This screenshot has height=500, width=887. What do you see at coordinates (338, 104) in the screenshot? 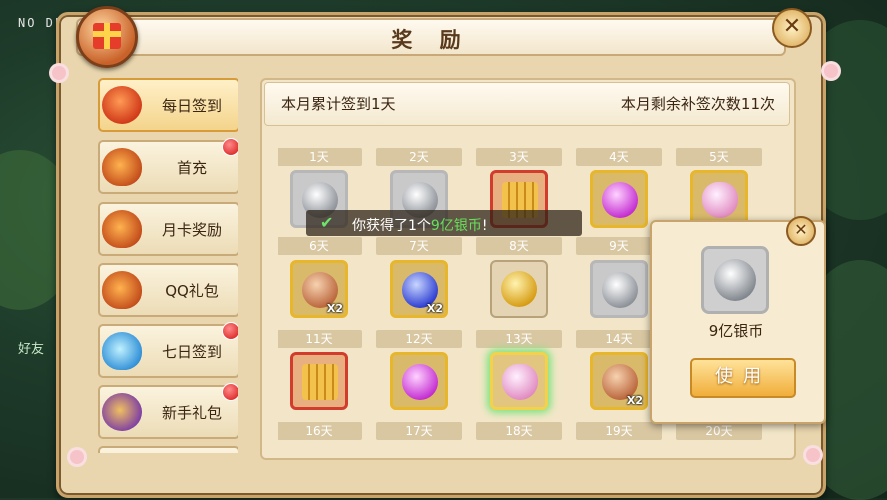
I see `monthly-signin-count: 本月累计签到1天` at bounding box center [338, 104].